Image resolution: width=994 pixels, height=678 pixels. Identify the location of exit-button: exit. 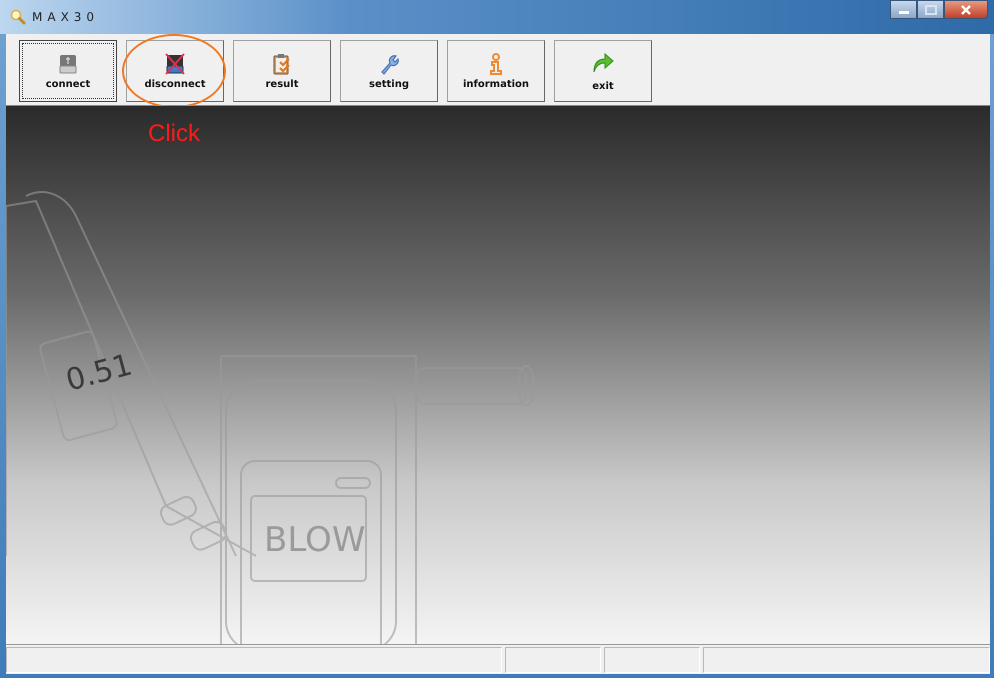
(603, 71).